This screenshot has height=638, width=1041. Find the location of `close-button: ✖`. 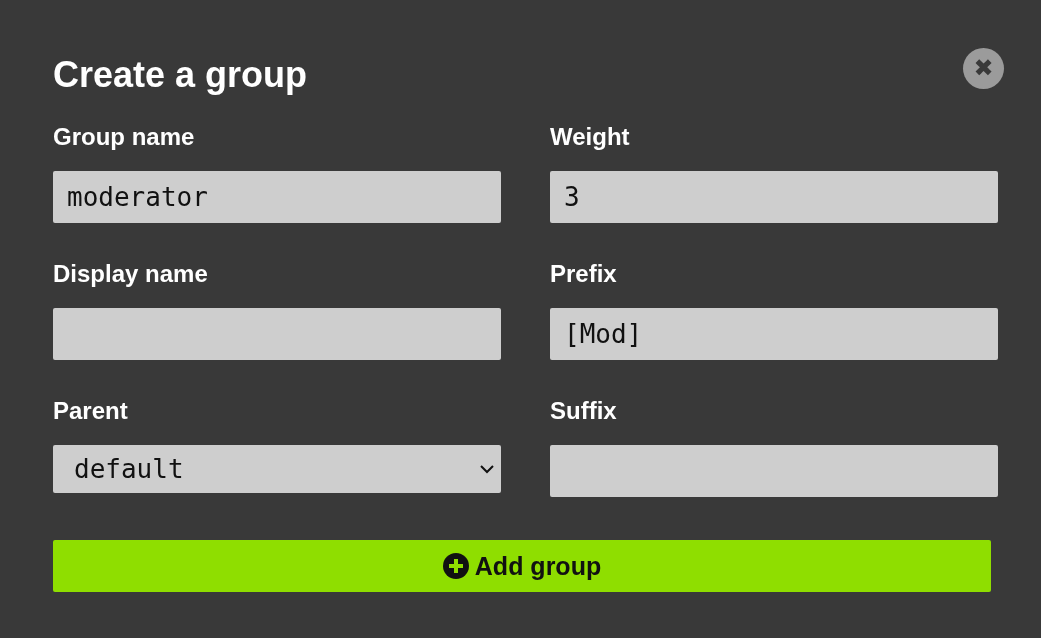

close-button: ✖ is located at coordinates (983, 68).